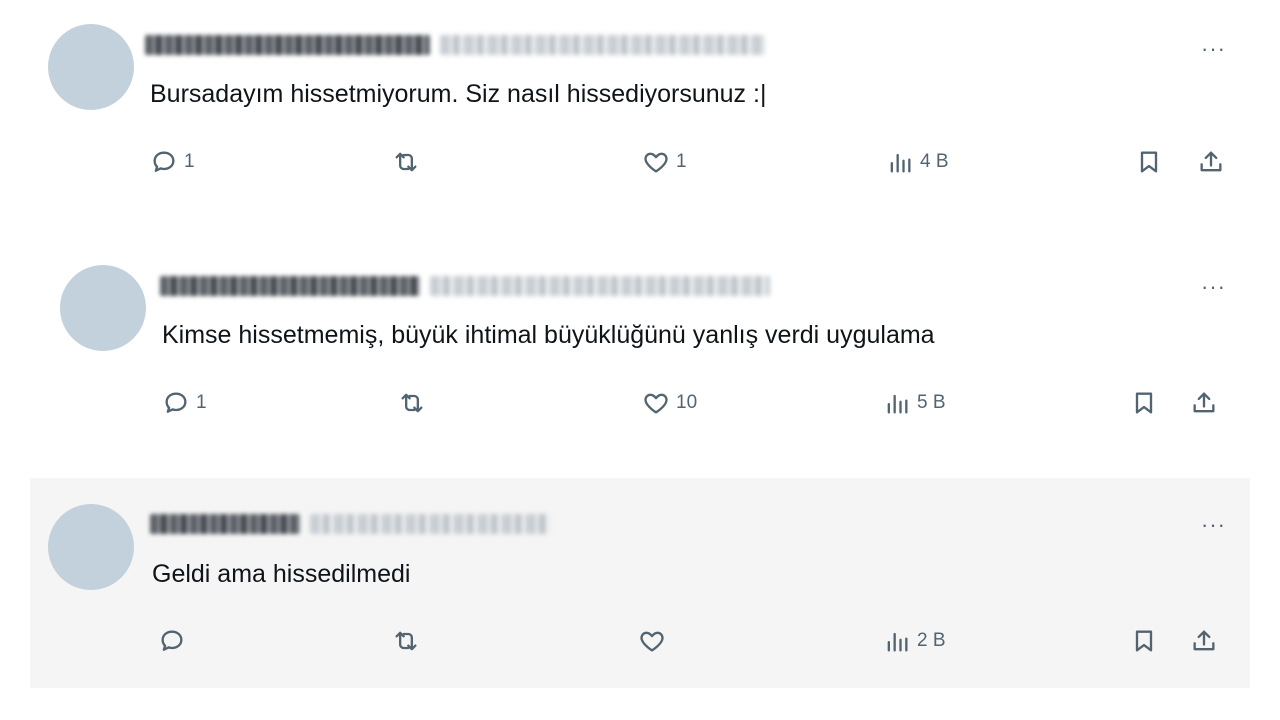 Image resolution: width=1280 pixels, height=720 pixels. I want to click on view-count: 5 B, so click(931, 402).